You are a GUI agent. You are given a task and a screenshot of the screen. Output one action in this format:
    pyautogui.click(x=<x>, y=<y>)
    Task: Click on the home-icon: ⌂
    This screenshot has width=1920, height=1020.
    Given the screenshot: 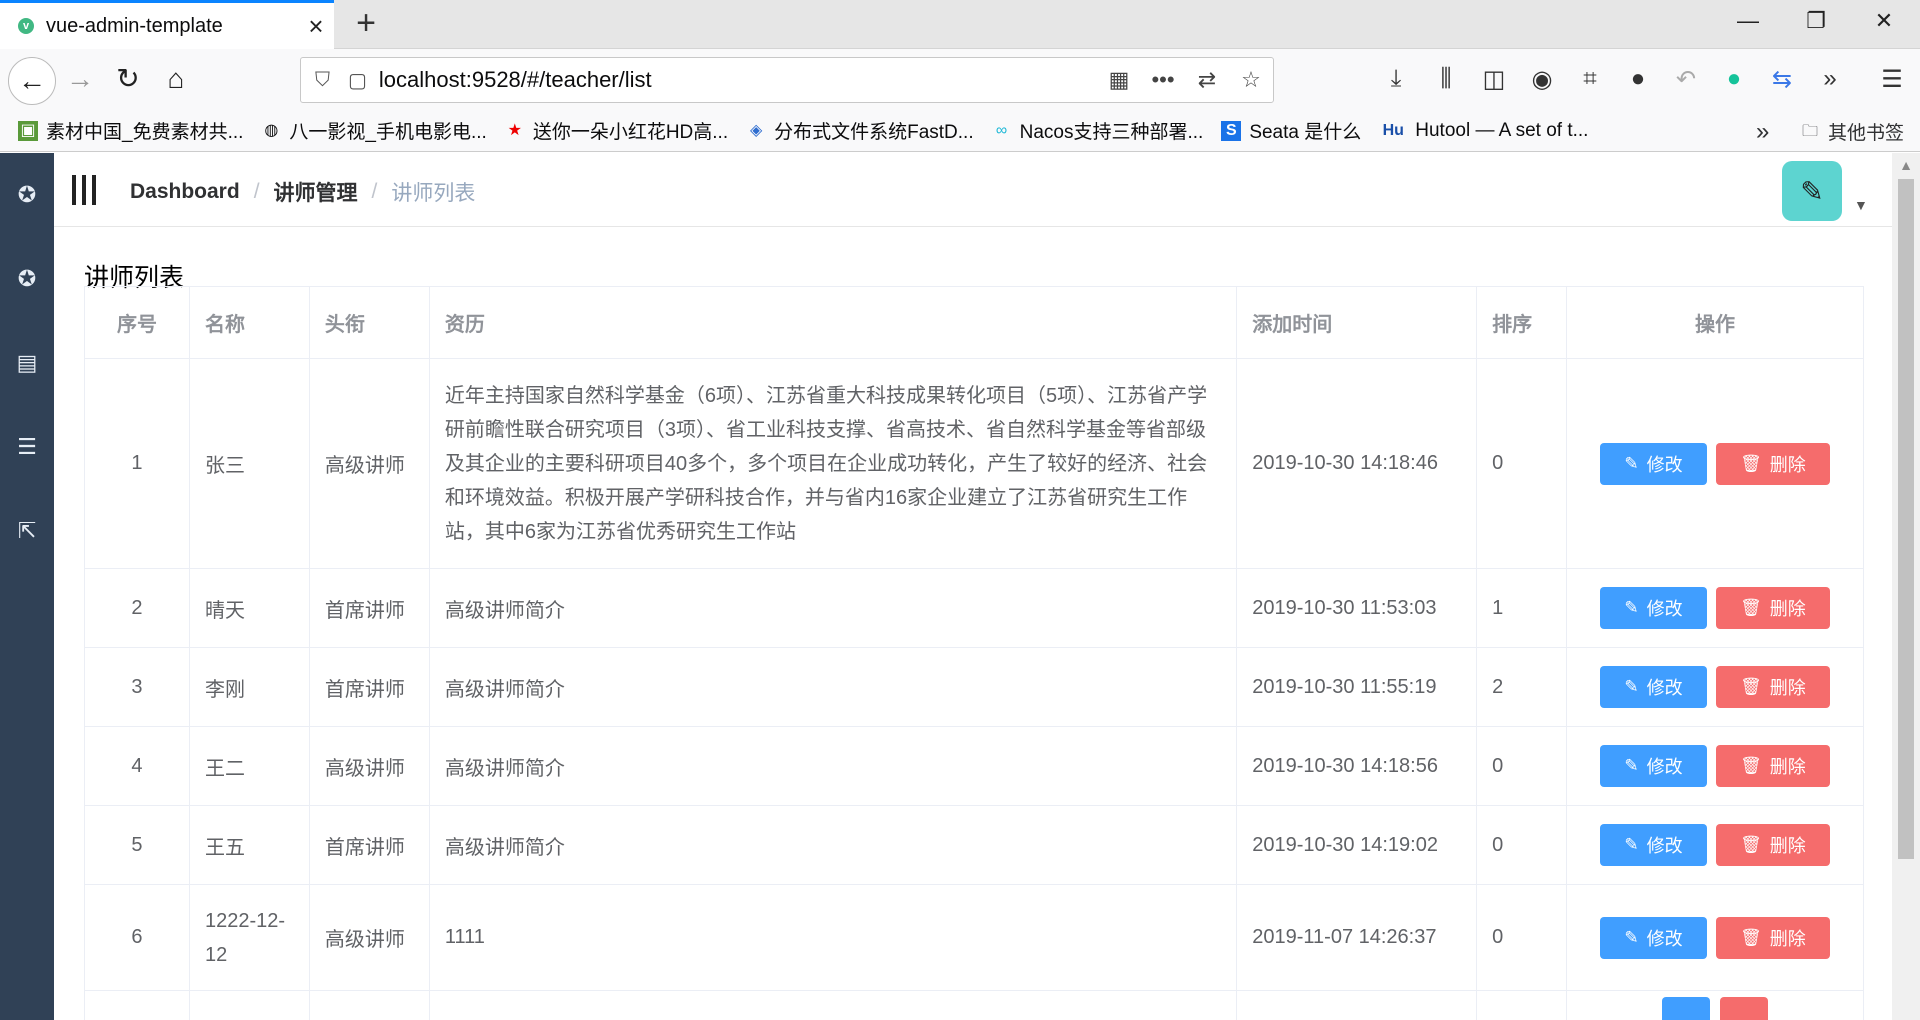 What is the action you would take?
    pyautogui.click(x=176, y=79)
    